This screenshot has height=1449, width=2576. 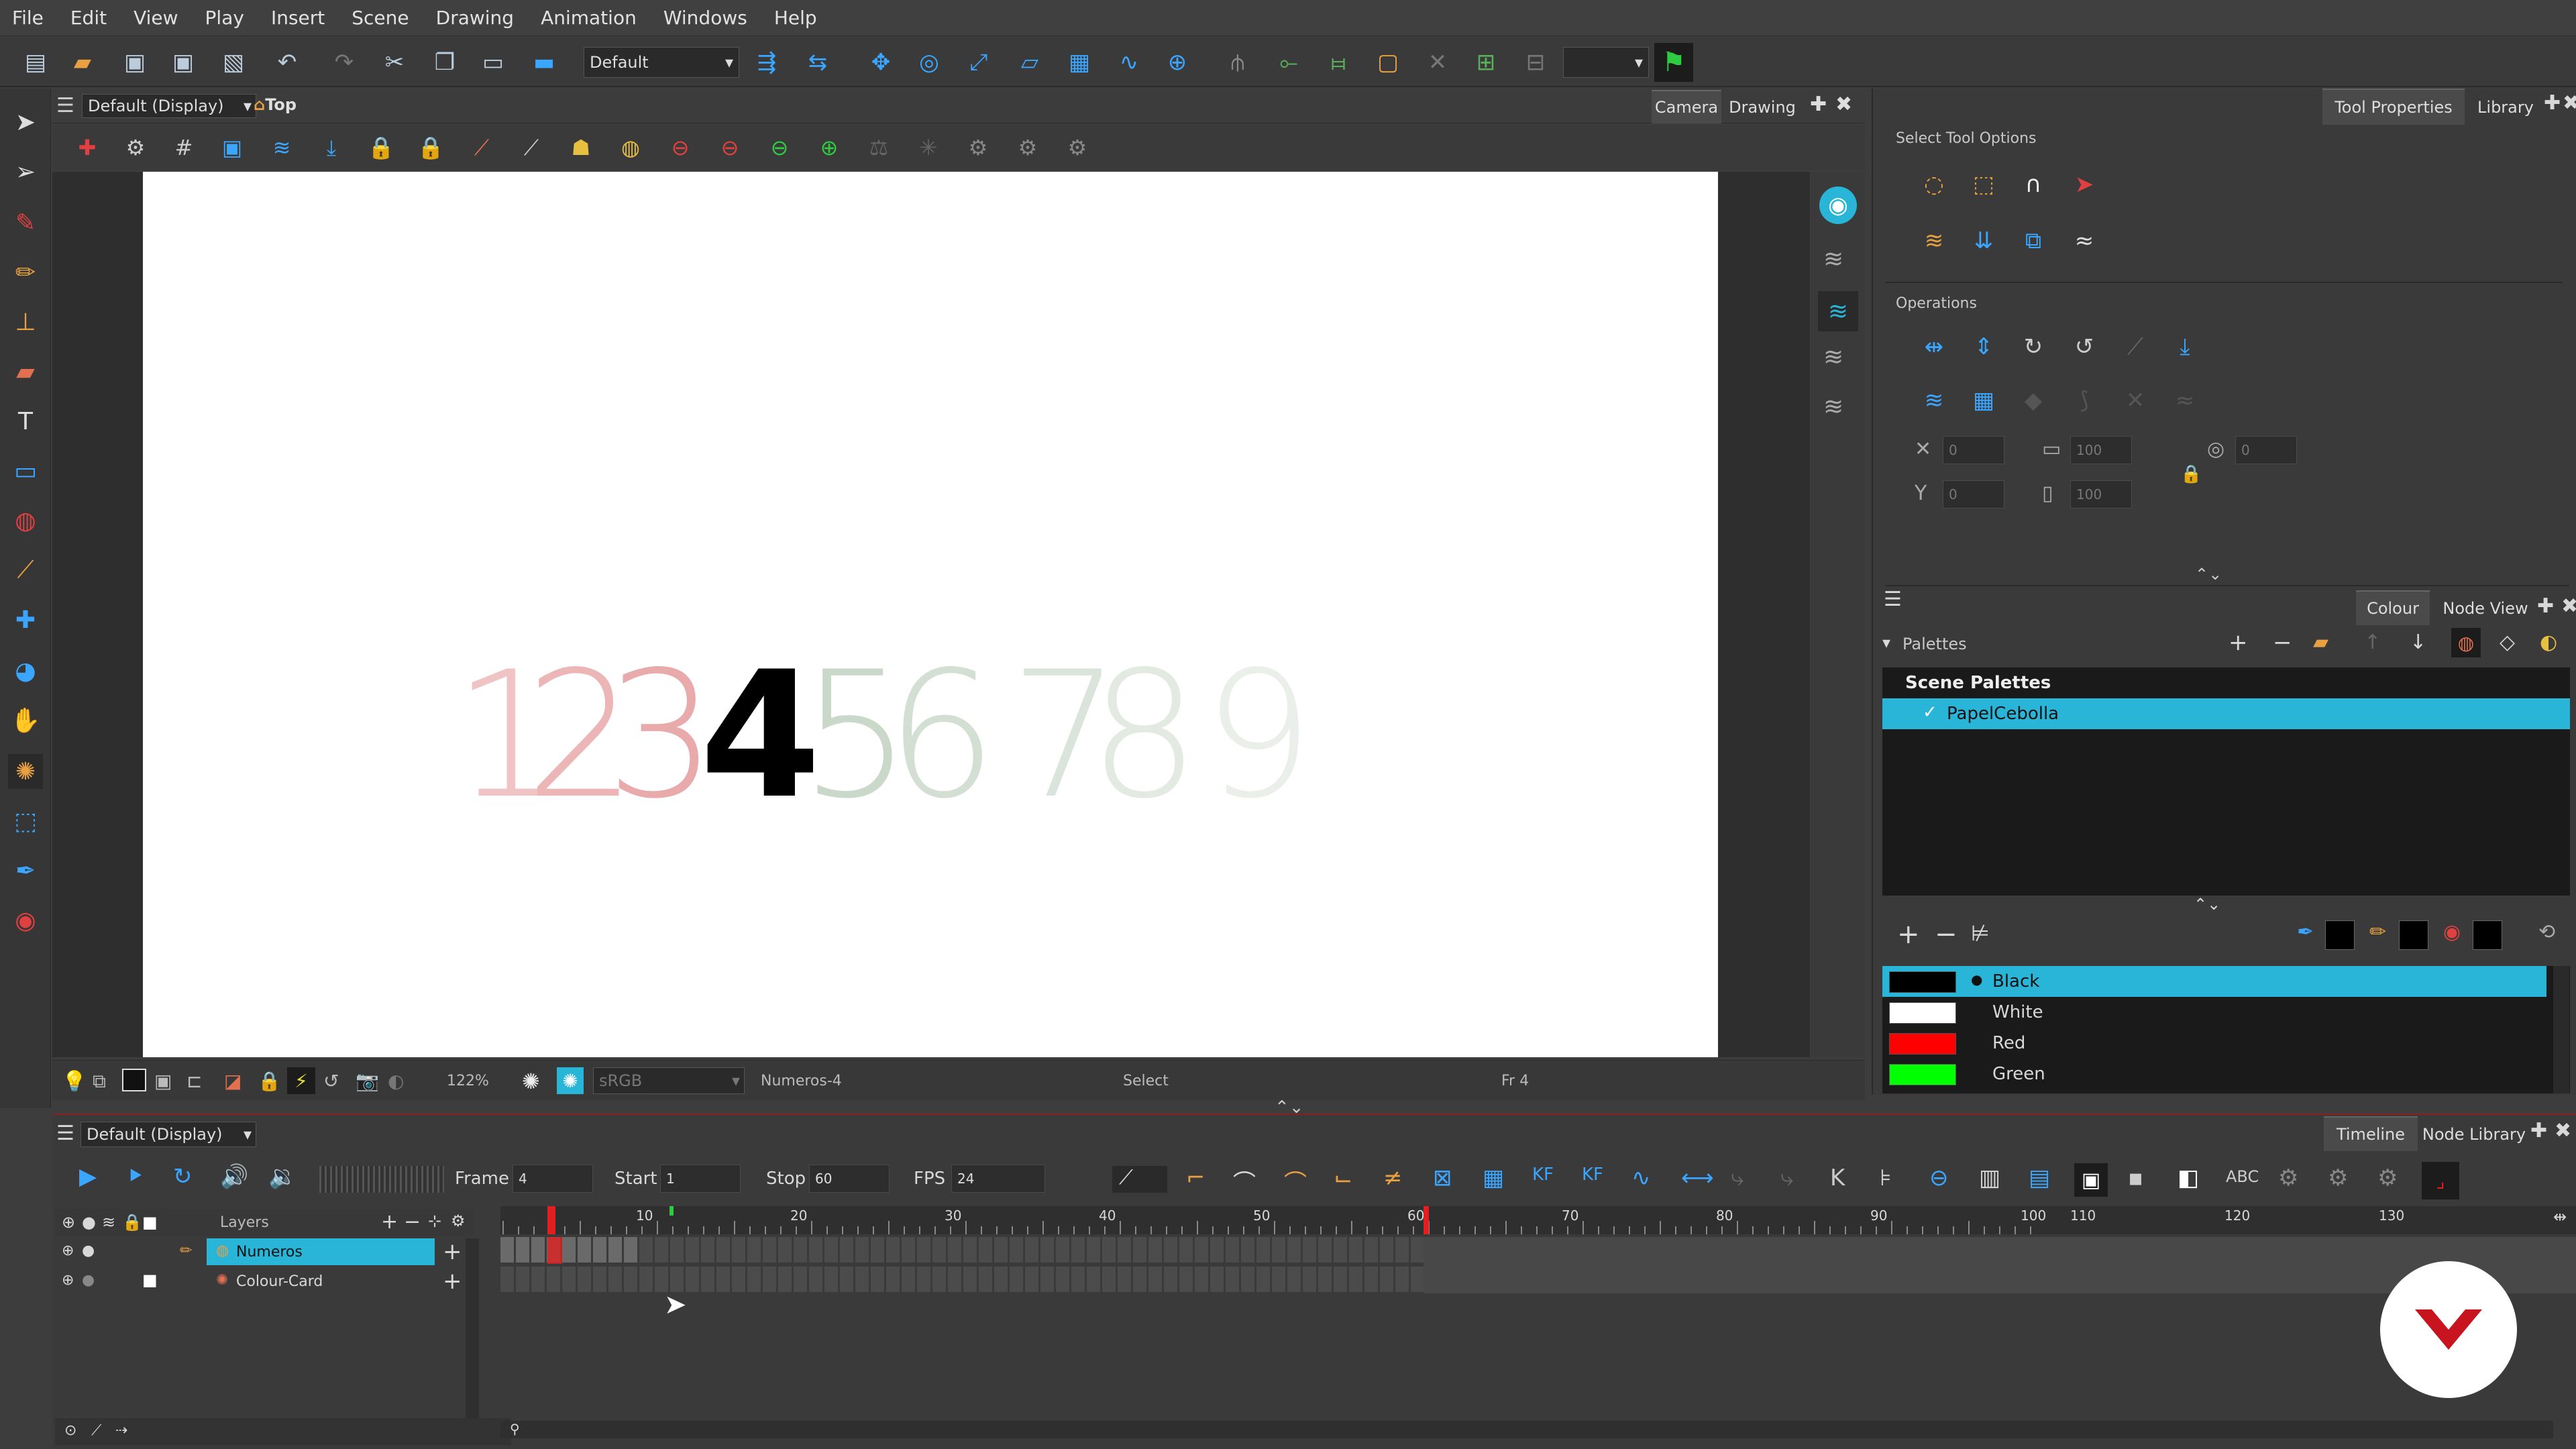 I want to click on frame-icon, so click(x=134, y=1080).